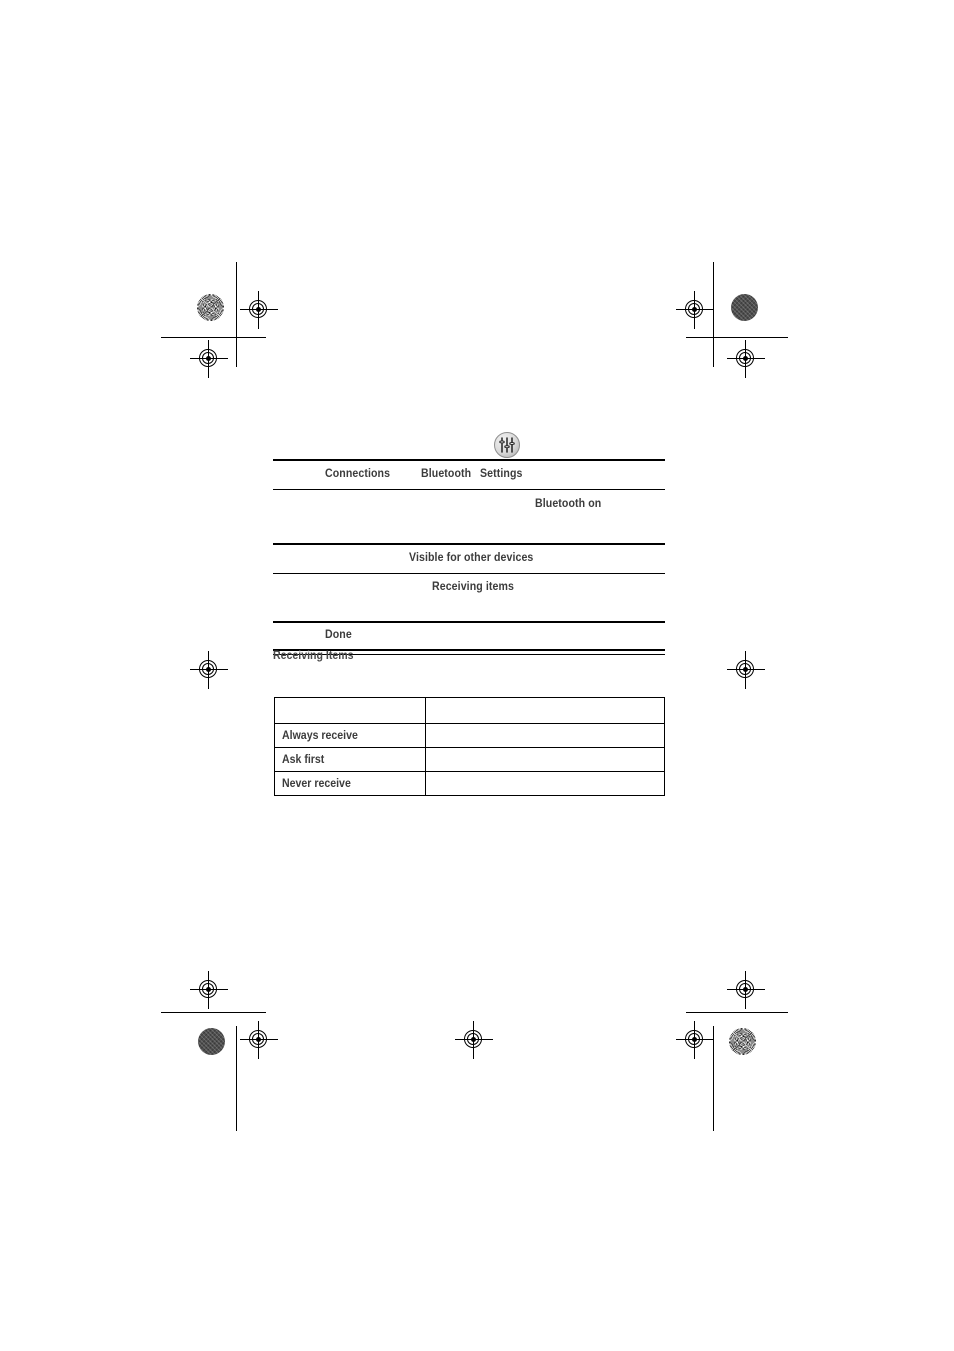 The width and height of the screenshot is (954, 1351). I want to click on trim-line-top-right-vertical, so click(714, 314).